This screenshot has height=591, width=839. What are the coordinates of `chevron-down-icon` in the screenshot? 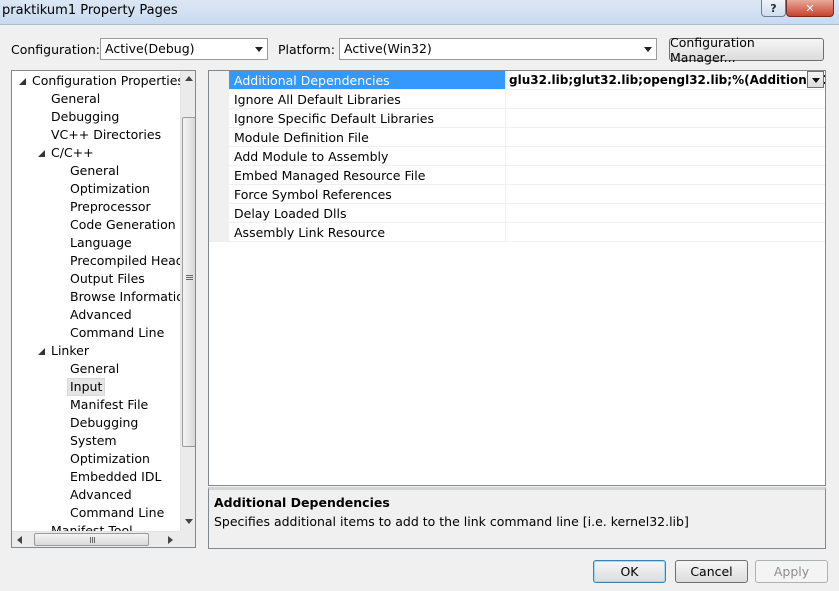 It's located at (259, 49).